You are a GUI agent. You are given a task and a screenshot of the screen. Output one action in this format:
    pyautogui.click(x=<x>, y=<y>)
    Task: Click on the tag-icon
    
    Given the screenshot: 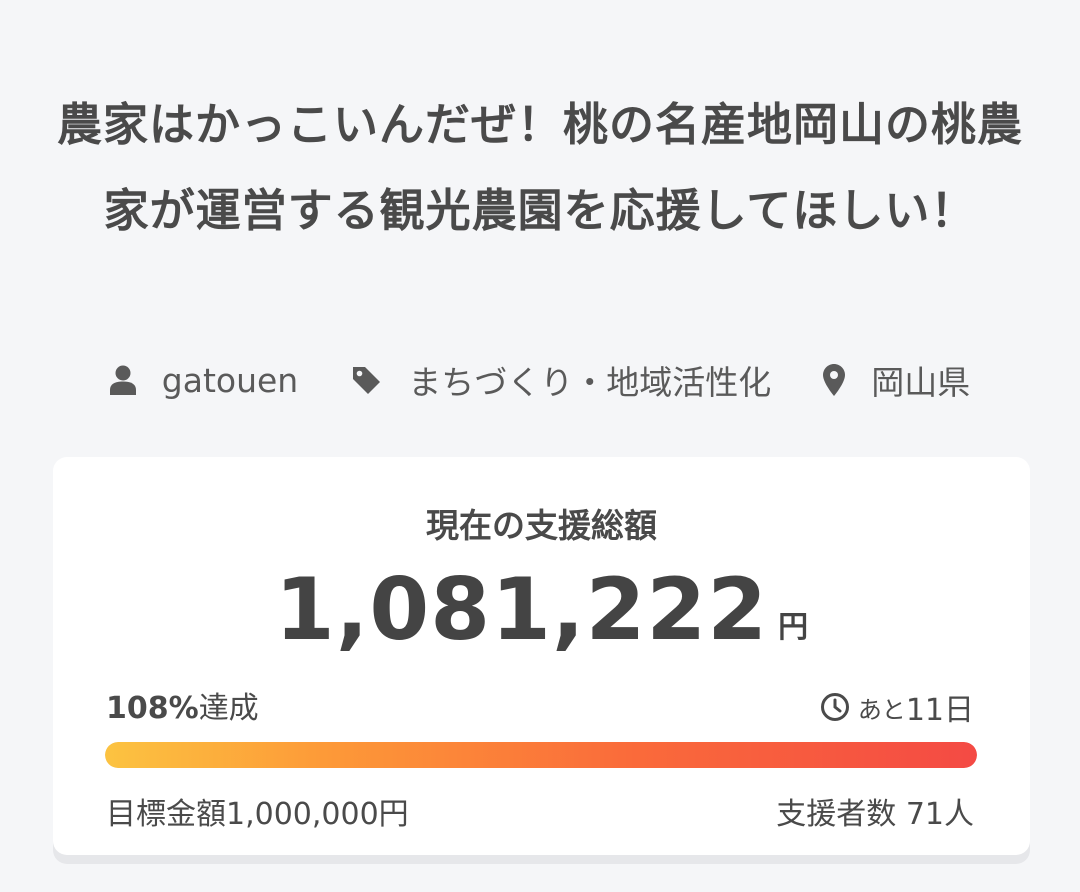 What is the action you would take?
    pyautogui.click(x=366, y=380)
    